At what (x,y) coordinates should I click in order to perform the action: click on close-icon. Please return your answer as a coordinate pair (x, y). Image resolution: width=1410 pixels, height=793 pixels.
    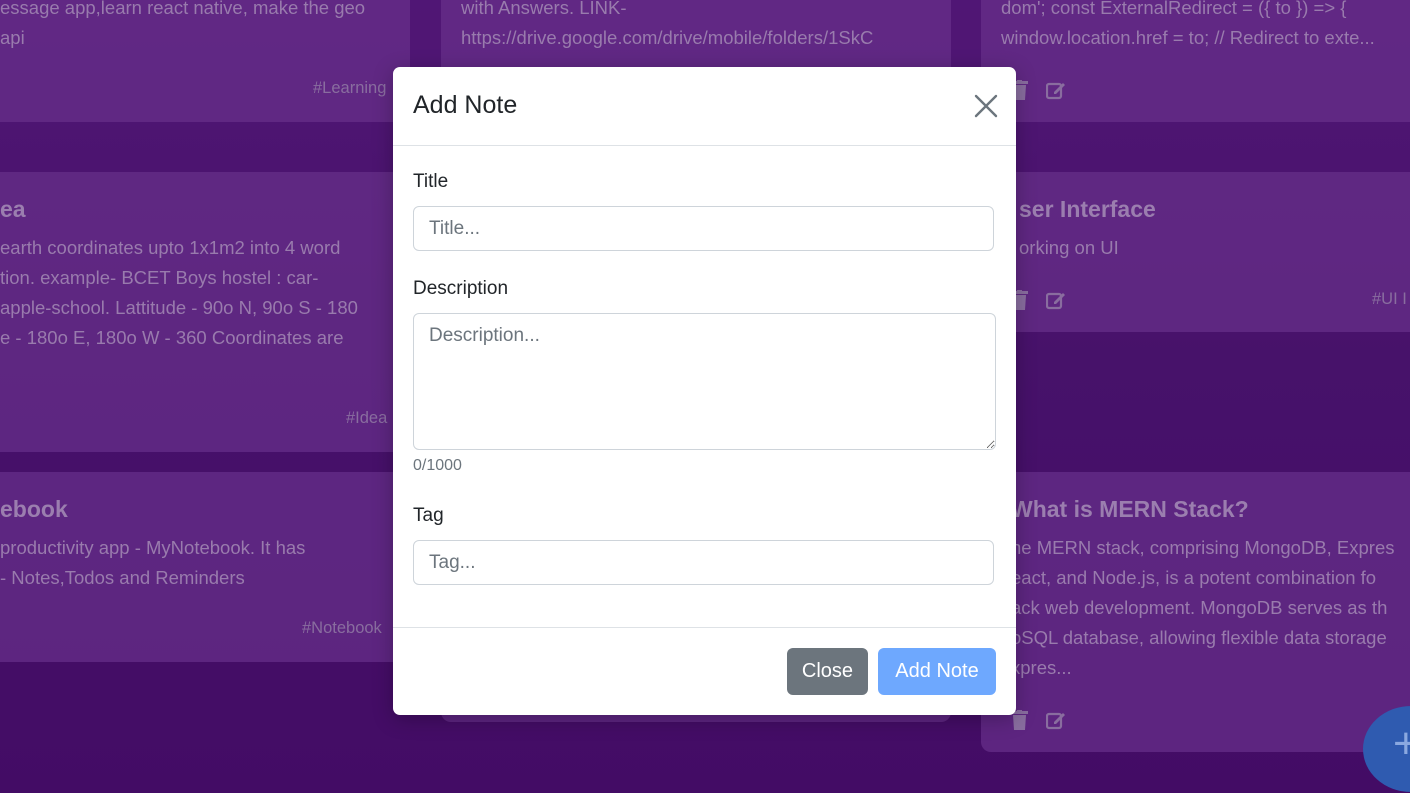
    Looking at the image, I should click on (986, 106).